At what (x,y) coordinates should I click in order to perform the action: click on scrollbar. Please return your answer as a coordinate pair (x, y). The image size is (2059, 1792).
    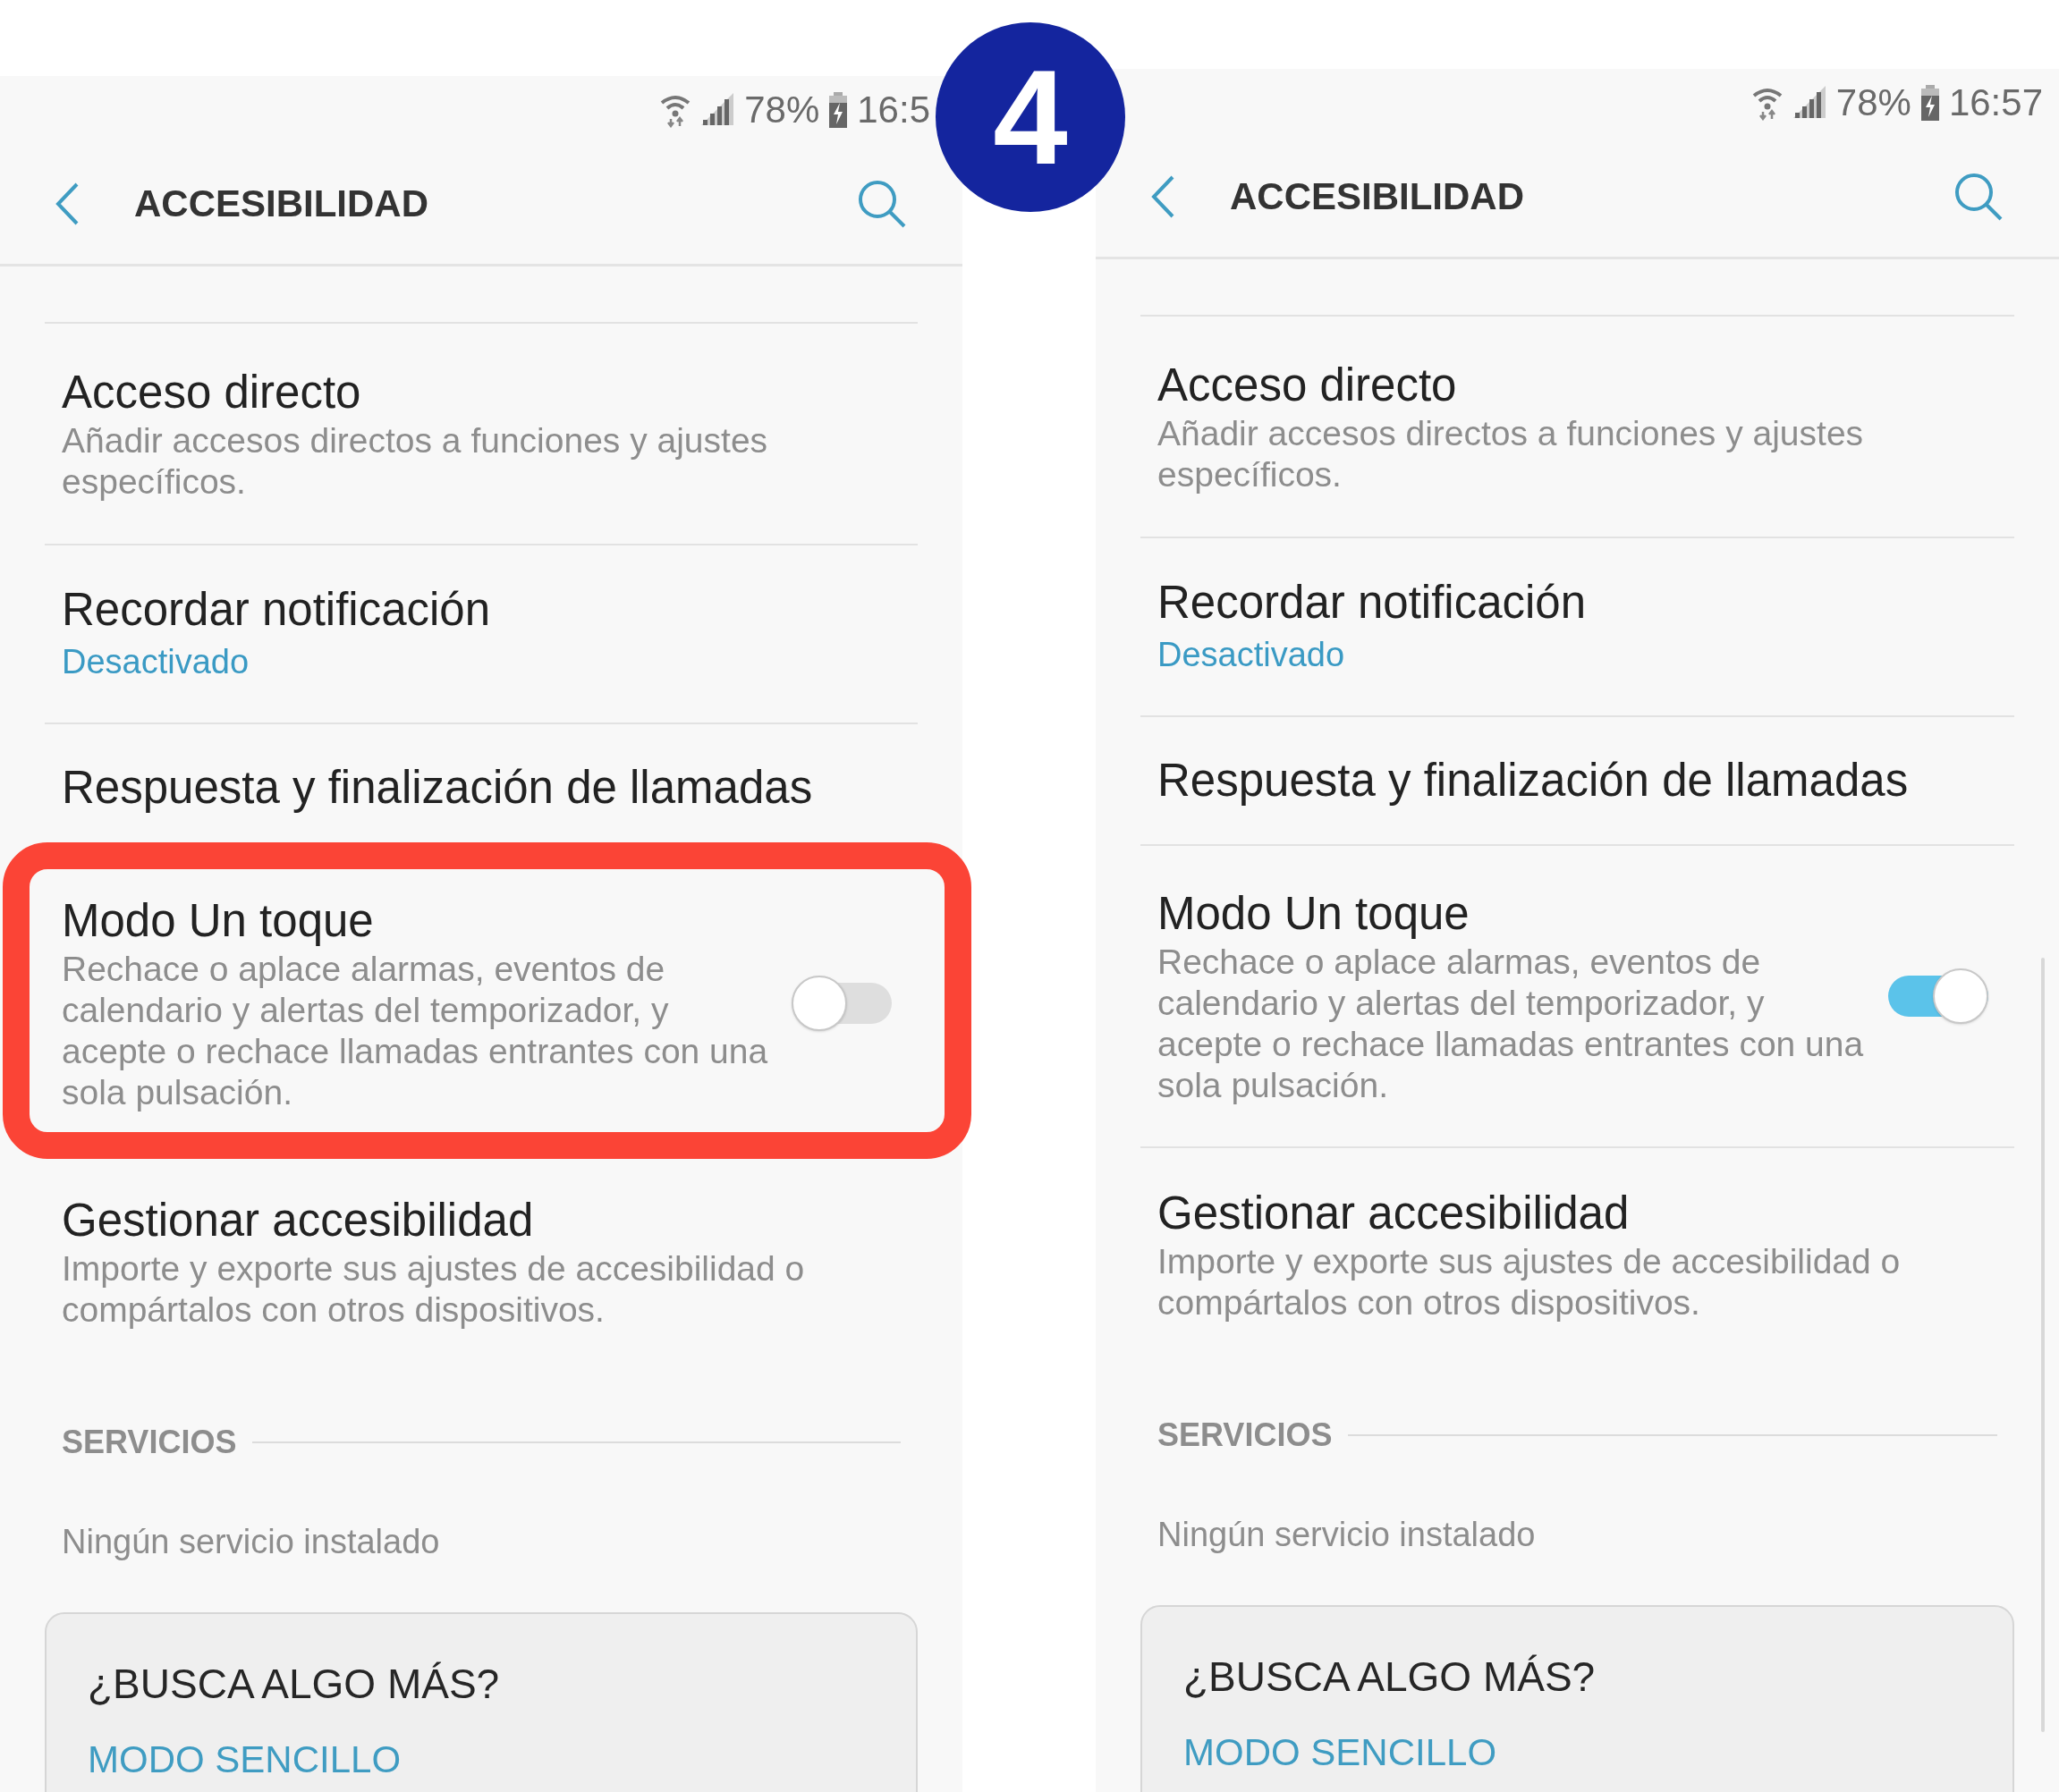
    Looking at the image, I should click on (2043, 1345).